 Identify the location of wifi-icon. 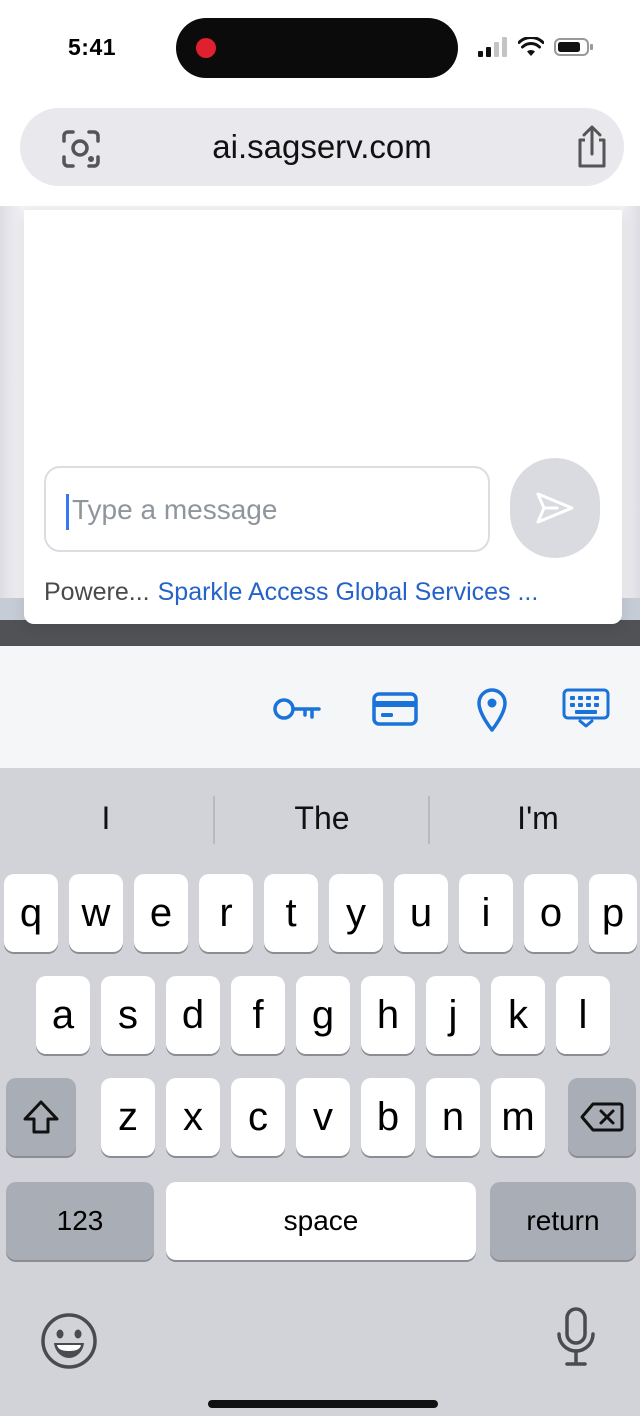
(531, 46).